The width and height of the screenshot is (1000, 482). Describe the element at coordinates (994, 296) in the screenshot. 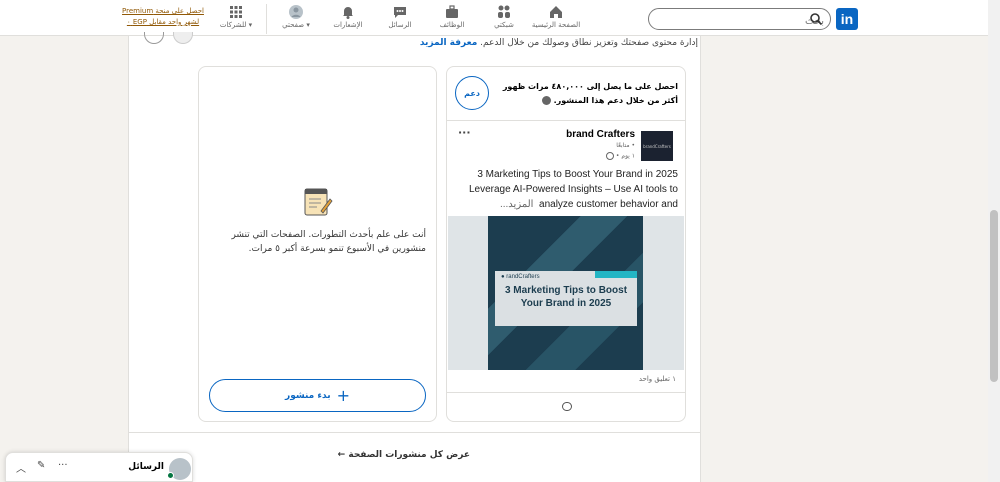

I see `scrollbar-thumb` at that location.